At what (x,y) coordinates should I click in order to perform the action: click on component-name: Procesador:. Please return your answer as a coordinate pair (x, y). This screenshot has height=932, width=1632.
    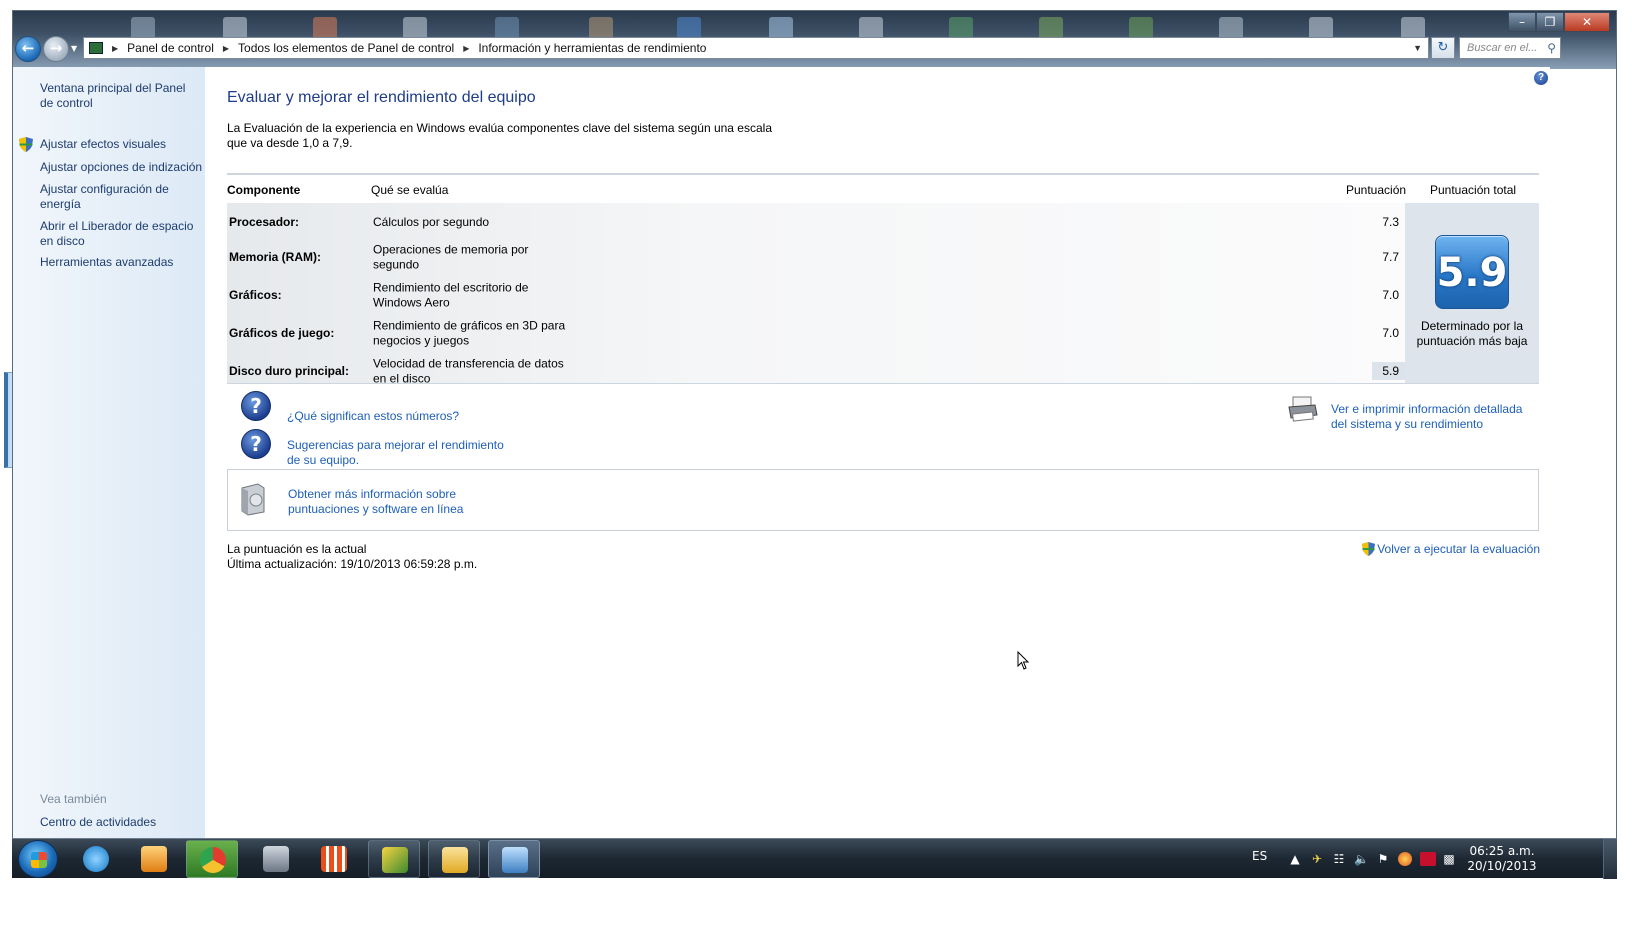
    Looking at the image, I should click on (264, 222).